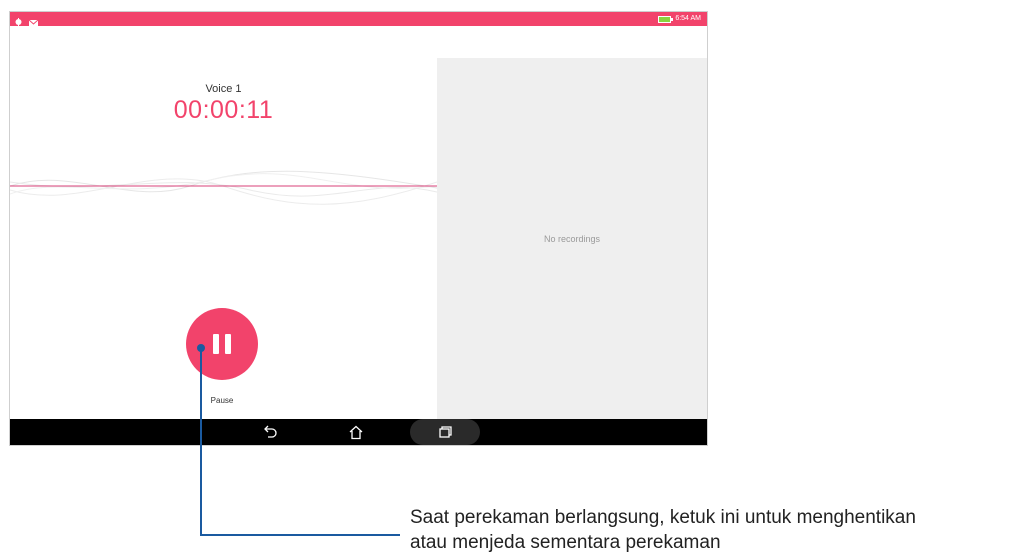 This screenshot has width=1020, height=560. Describe the element at coordinates (223, 187) in the screenshot. I see `waveform-visualizer` at that location.